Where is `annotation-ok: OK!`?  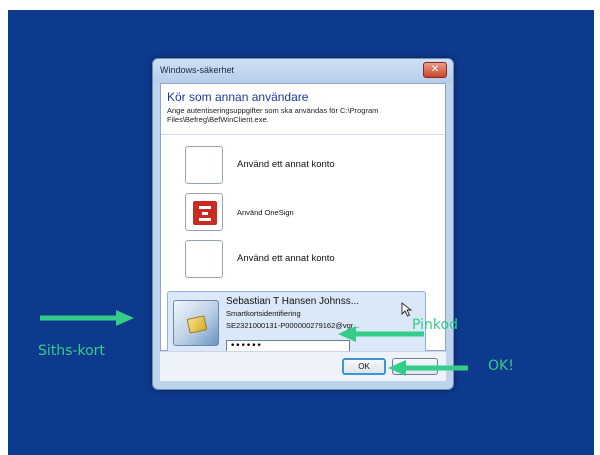
annotation-ok: OK! is located at coordinates (501, 366).